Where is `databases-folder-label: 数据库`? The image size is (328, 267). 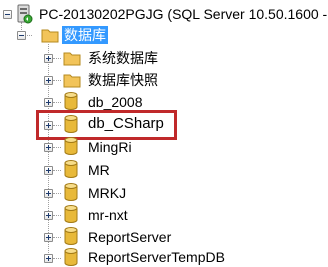
databases-folder-label: 数据库 is located at coordinates (85, 35).